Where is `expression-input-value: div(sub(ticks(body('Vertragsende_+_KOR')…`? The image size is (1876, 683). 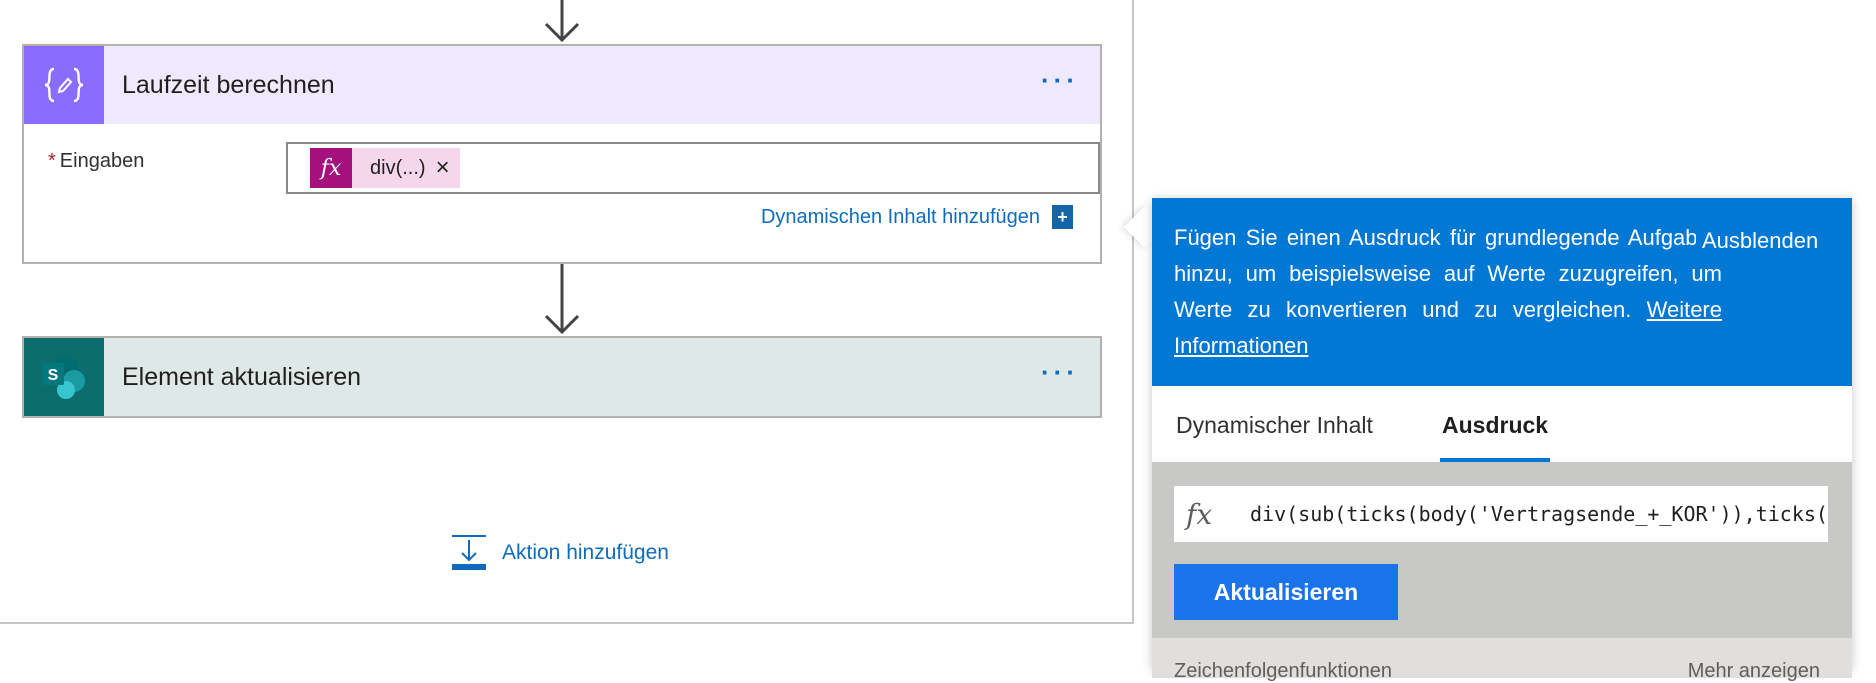 expression-input-value: div(sub(ticks(body('Vertragsende_+_KOR')… is located at coordinates (1539, 514).